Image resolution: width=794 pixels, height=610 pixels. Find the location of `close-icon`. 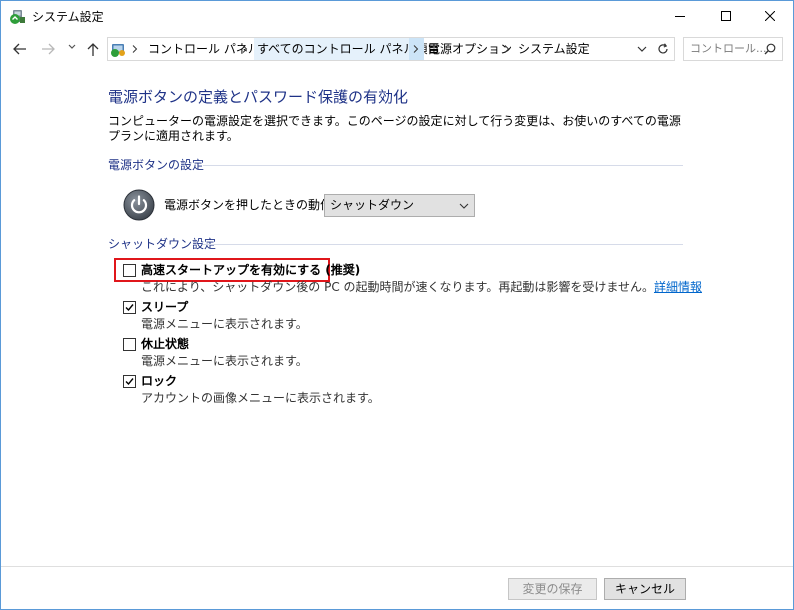

close-icon is located at coordinates (770, 16).